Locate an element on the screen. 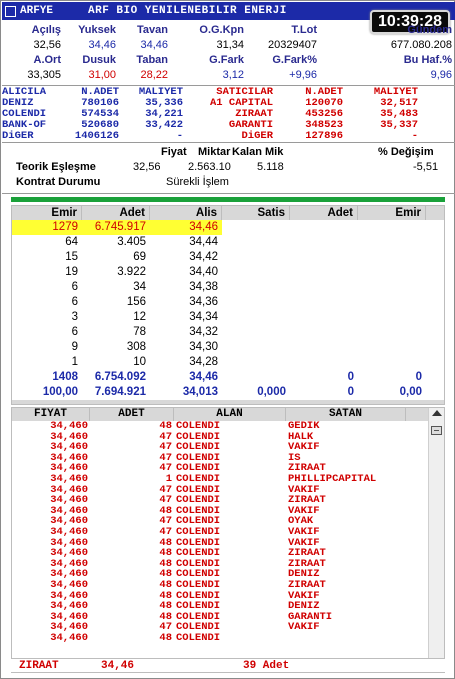 This screenshot has height=679, width=455. trade-row: 34,460 48 COLENDI GEDIK is located at coordinates (228, 426).